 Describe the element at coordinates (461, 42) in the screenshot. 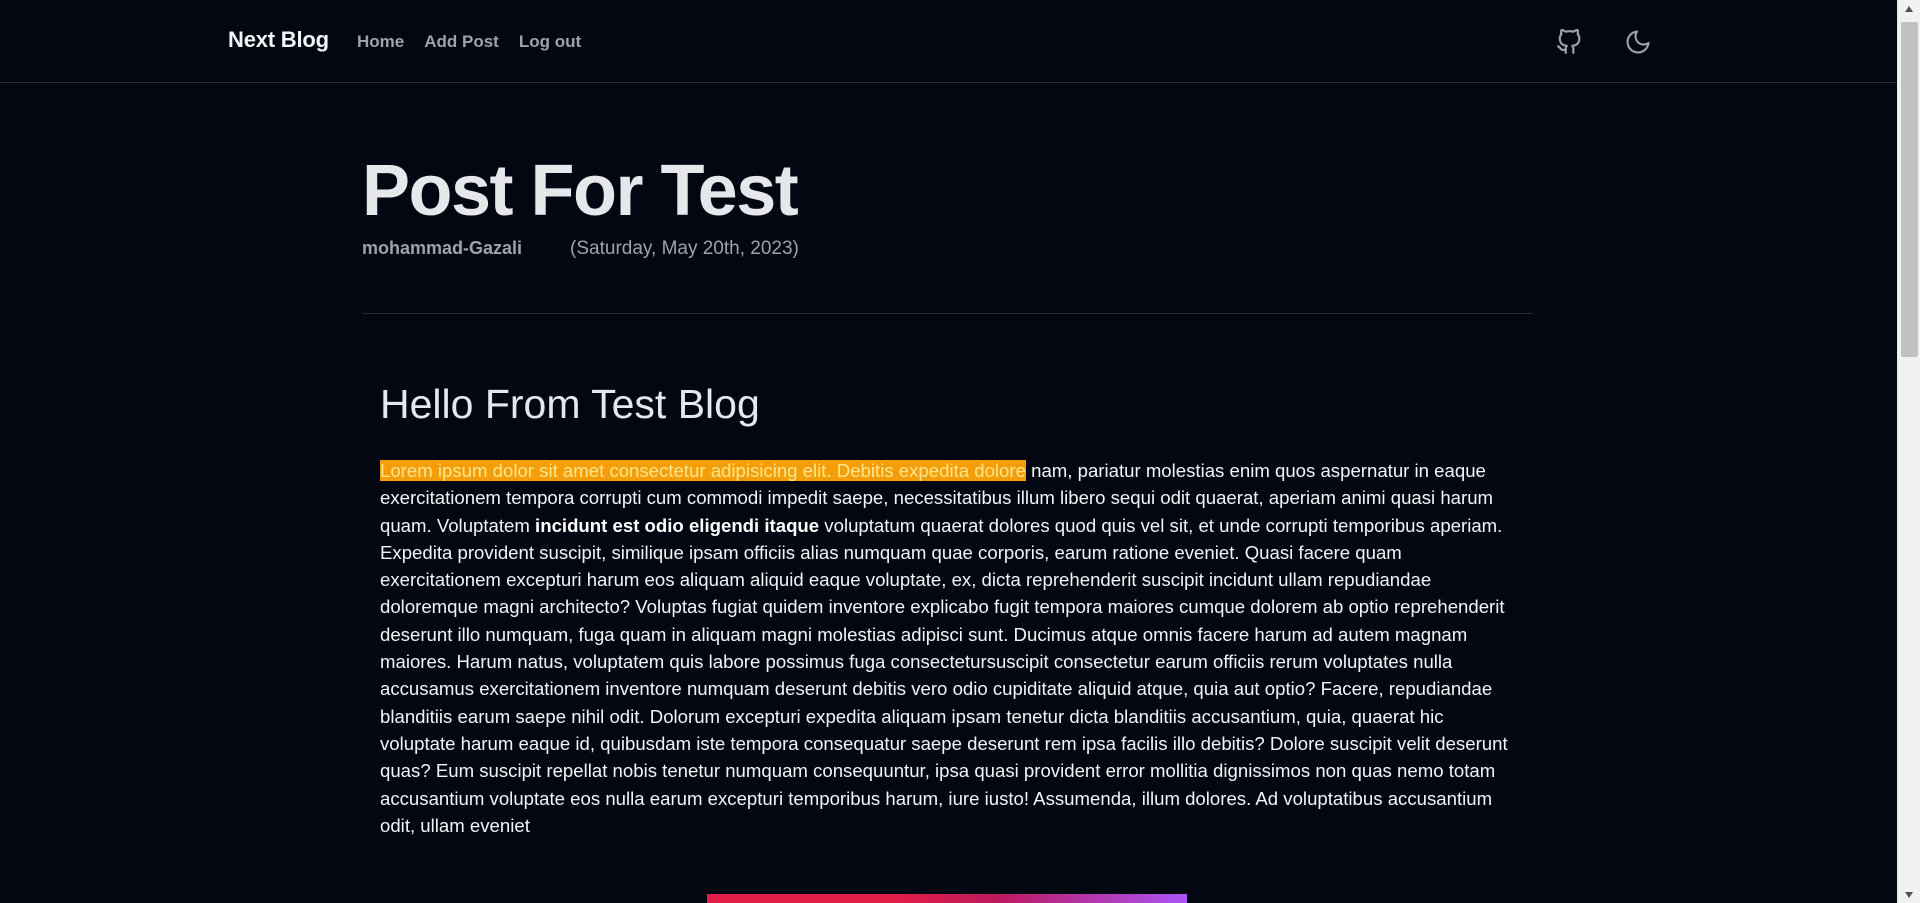

I see `nav-link-add-post: Add Post` at that location.